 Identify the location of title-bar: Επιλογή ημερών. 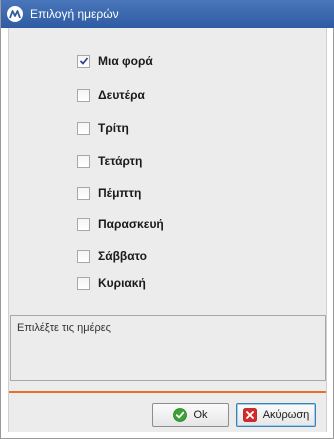
(167, 14).